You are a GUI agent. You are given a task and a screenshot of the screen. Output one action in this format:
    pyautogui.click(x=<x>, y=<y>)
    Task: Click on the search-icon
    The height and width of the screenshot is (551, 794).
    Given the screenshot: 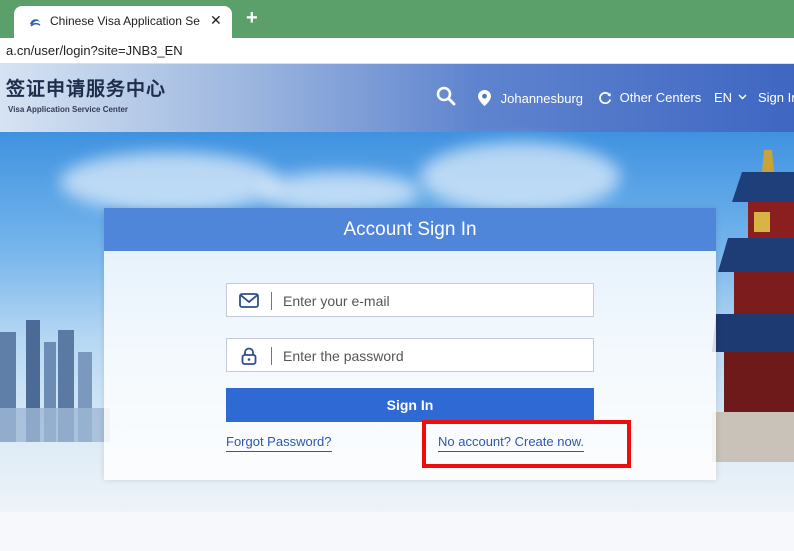 What is the action you would take?
    pyautogui.click(x=446, y=96)
    